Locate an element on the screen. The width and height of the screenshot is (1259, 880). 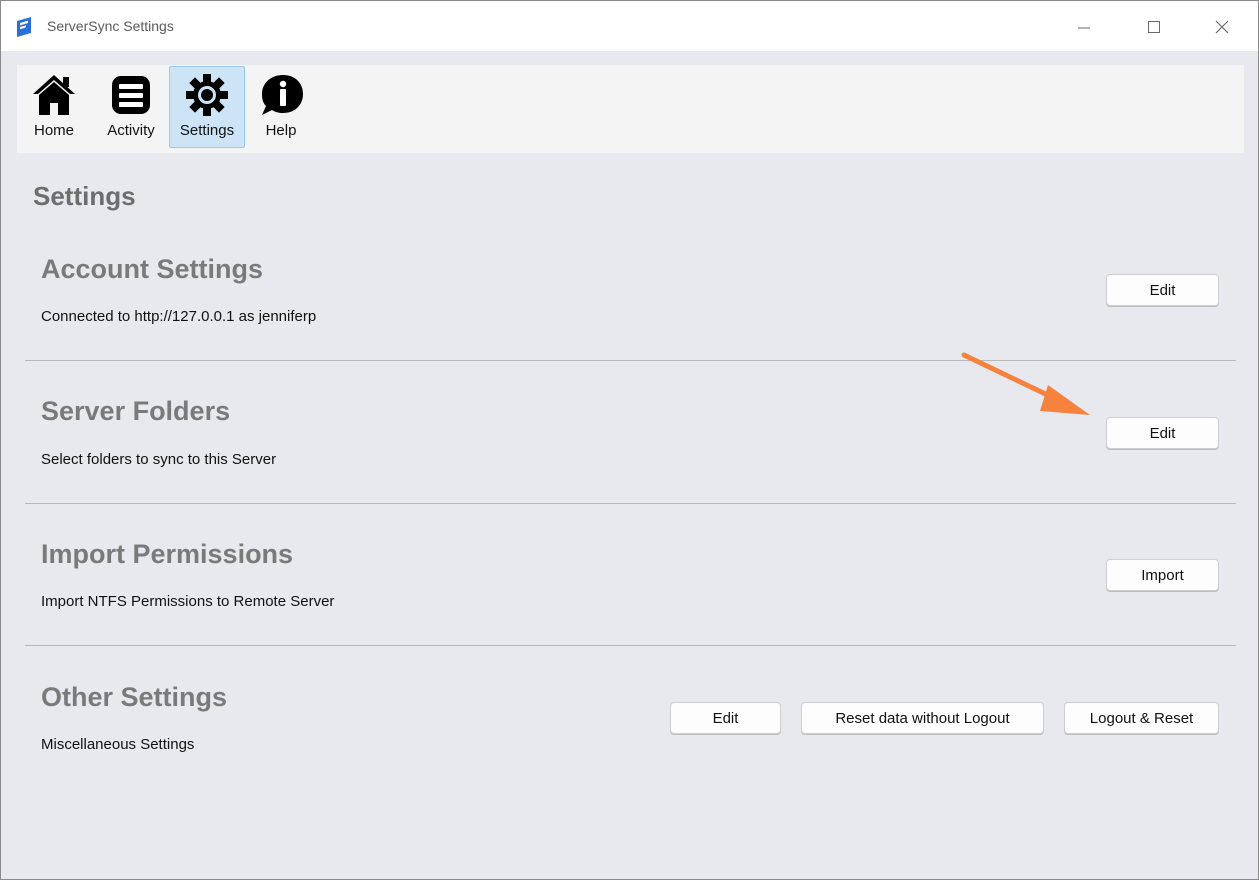
title-bar: ServerSync Settings is located at coordinates (629, 26).